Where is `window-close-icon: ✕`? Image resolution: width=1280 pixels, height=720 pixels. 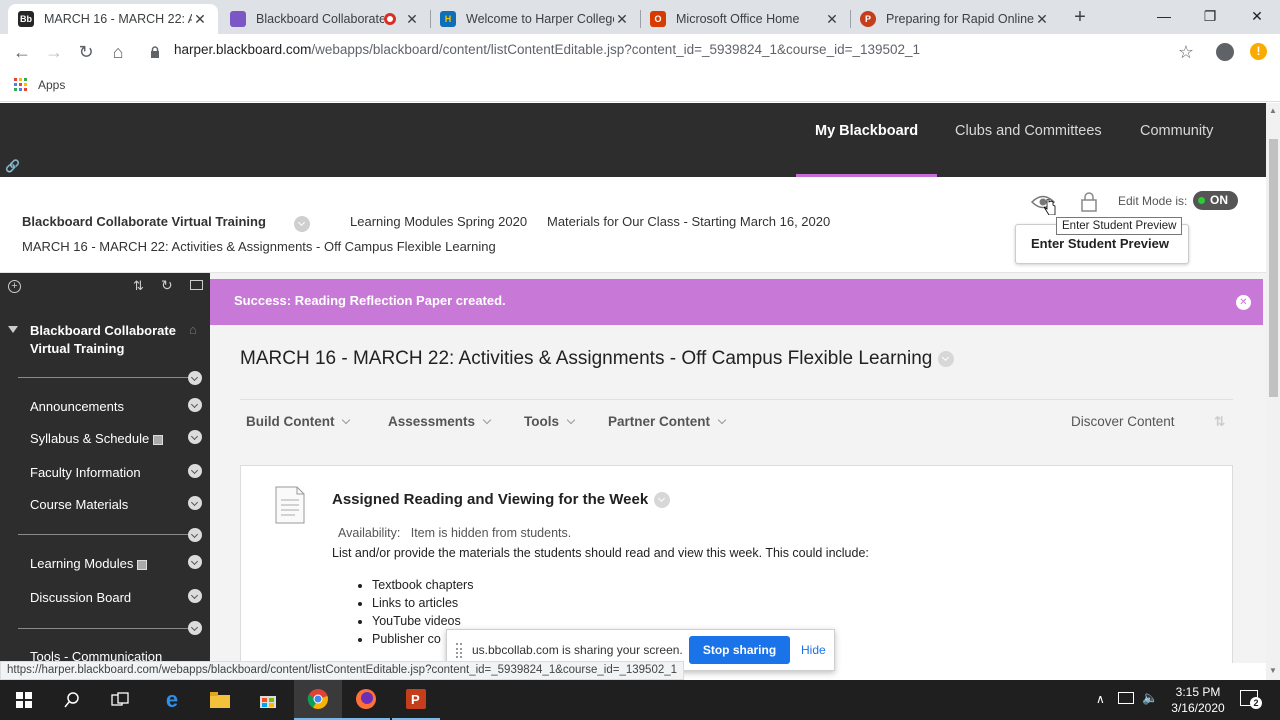
window-close-icon: ✕ is located at coordinates (1257, 16).